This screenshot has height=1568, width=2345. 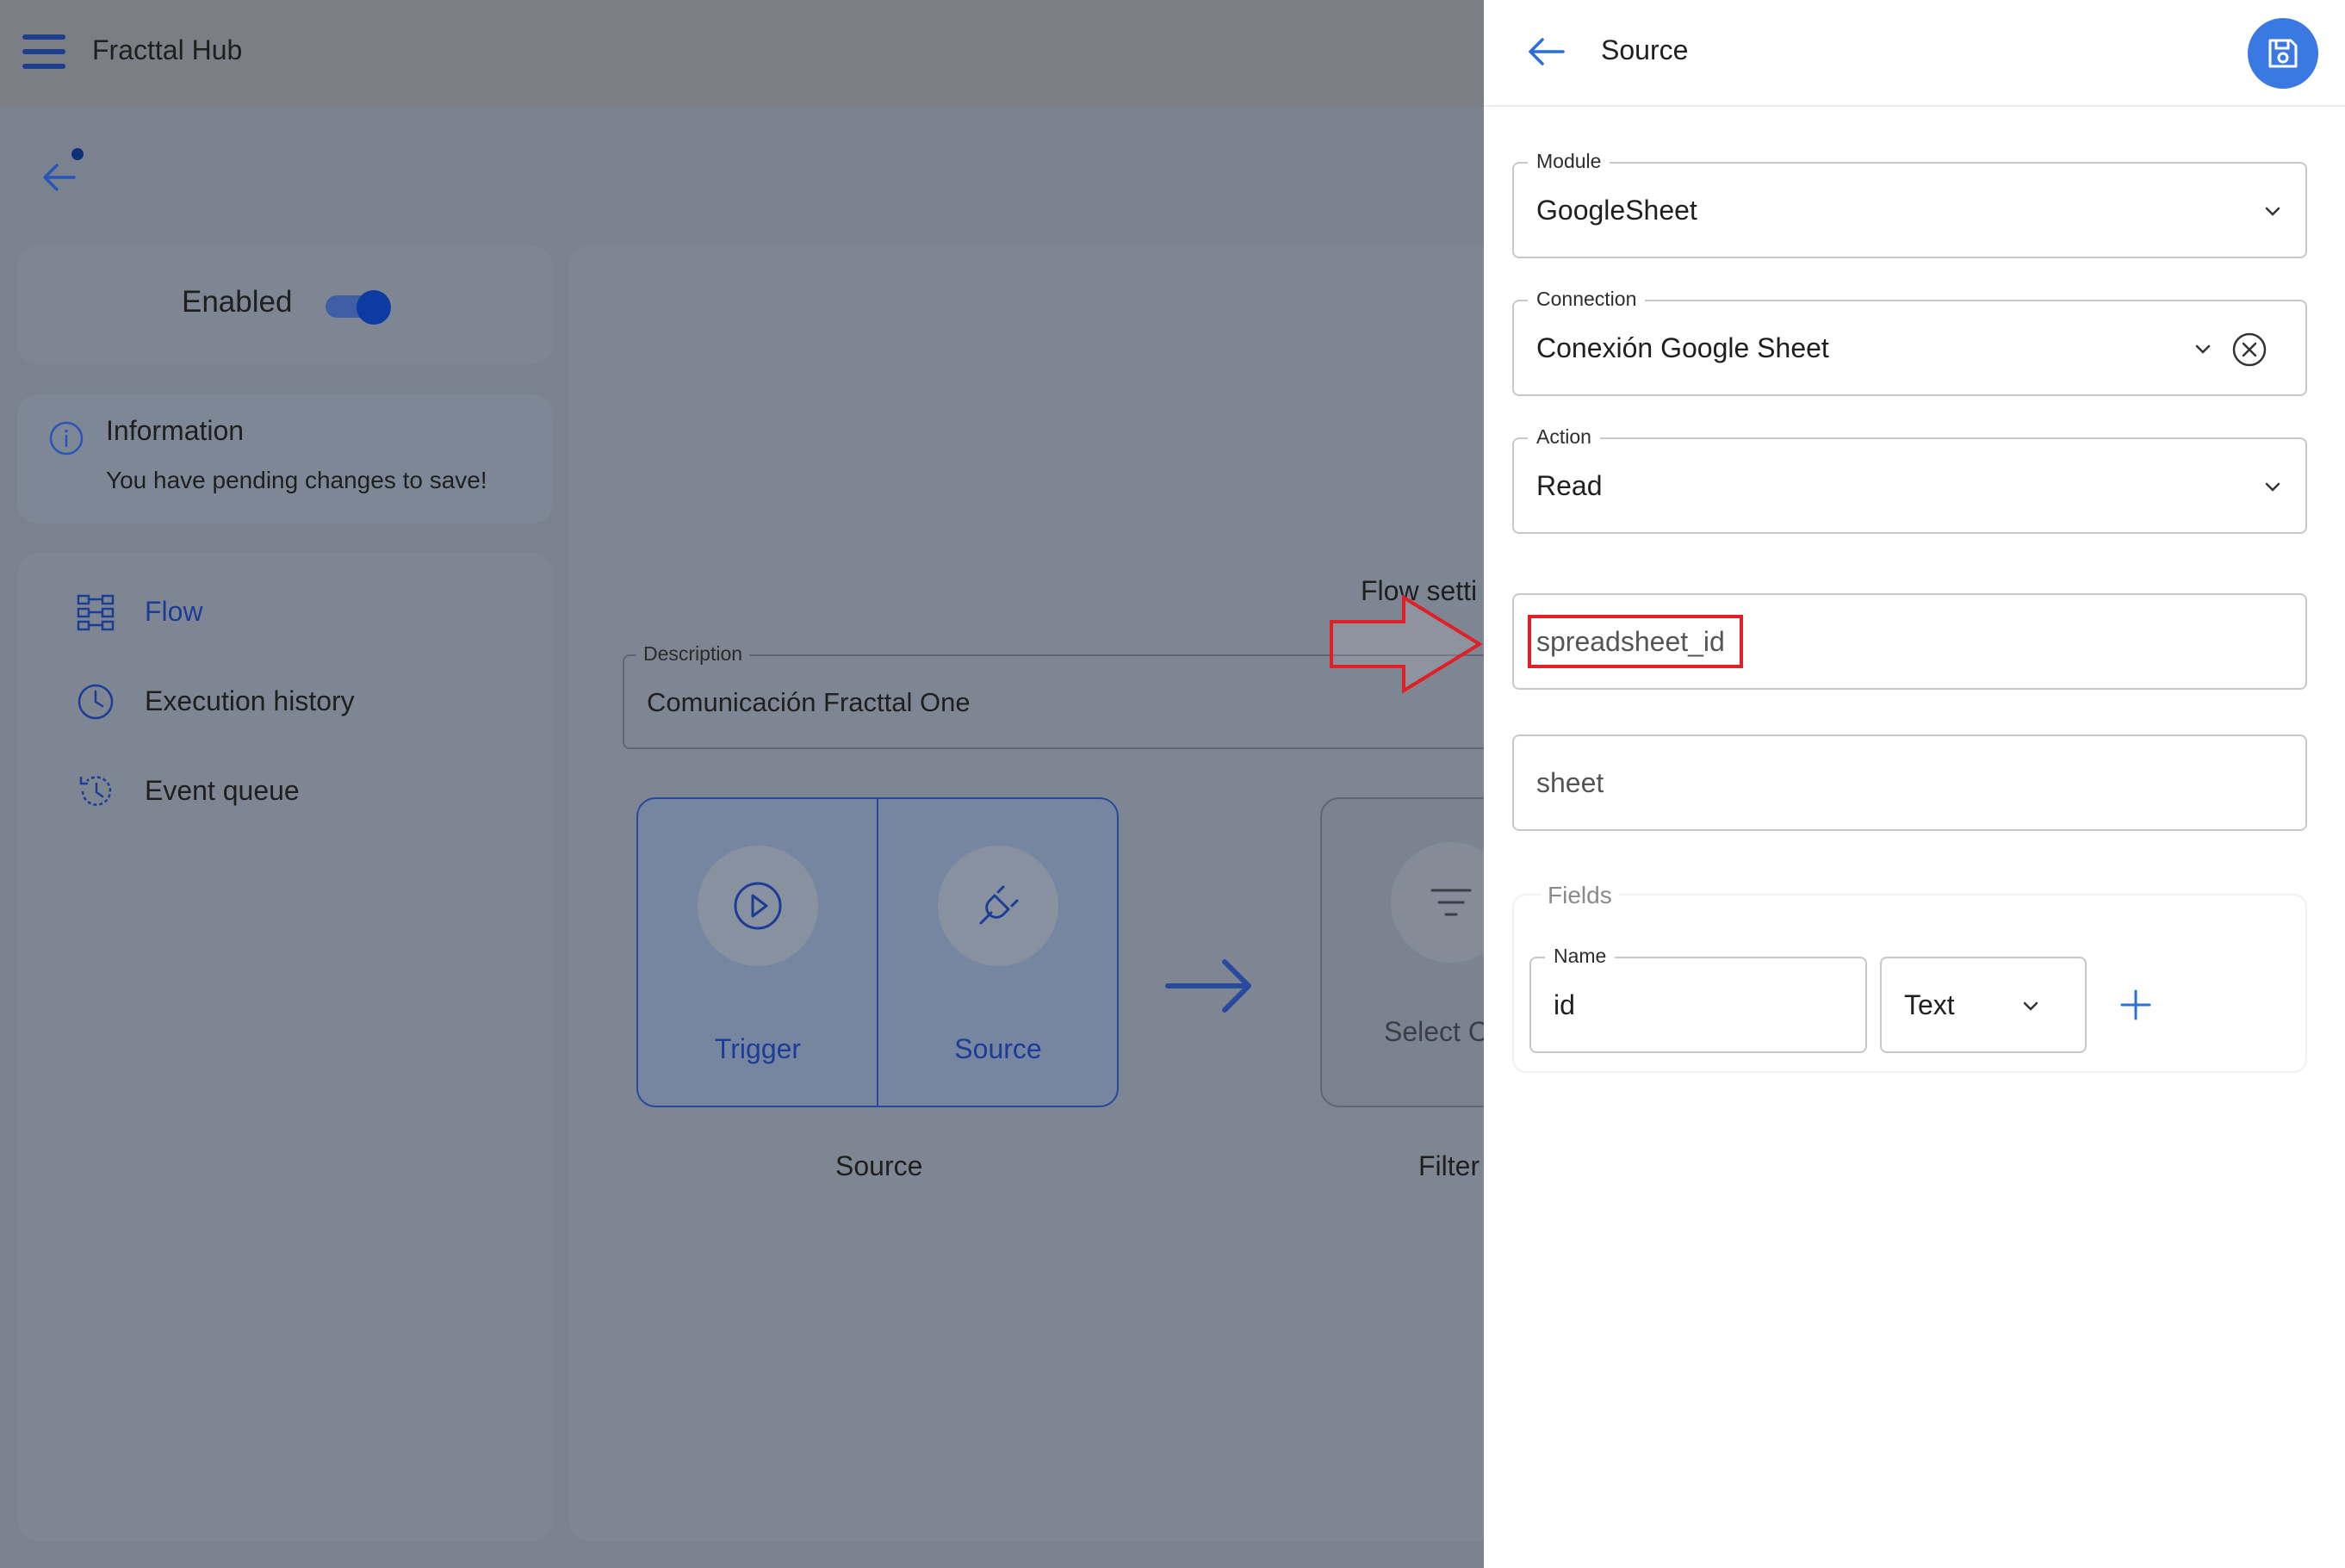 What do you see at coordinates (1645, 49) in the screenshot?
I see `panel-title: Source` at bounding box center [1645, 49].